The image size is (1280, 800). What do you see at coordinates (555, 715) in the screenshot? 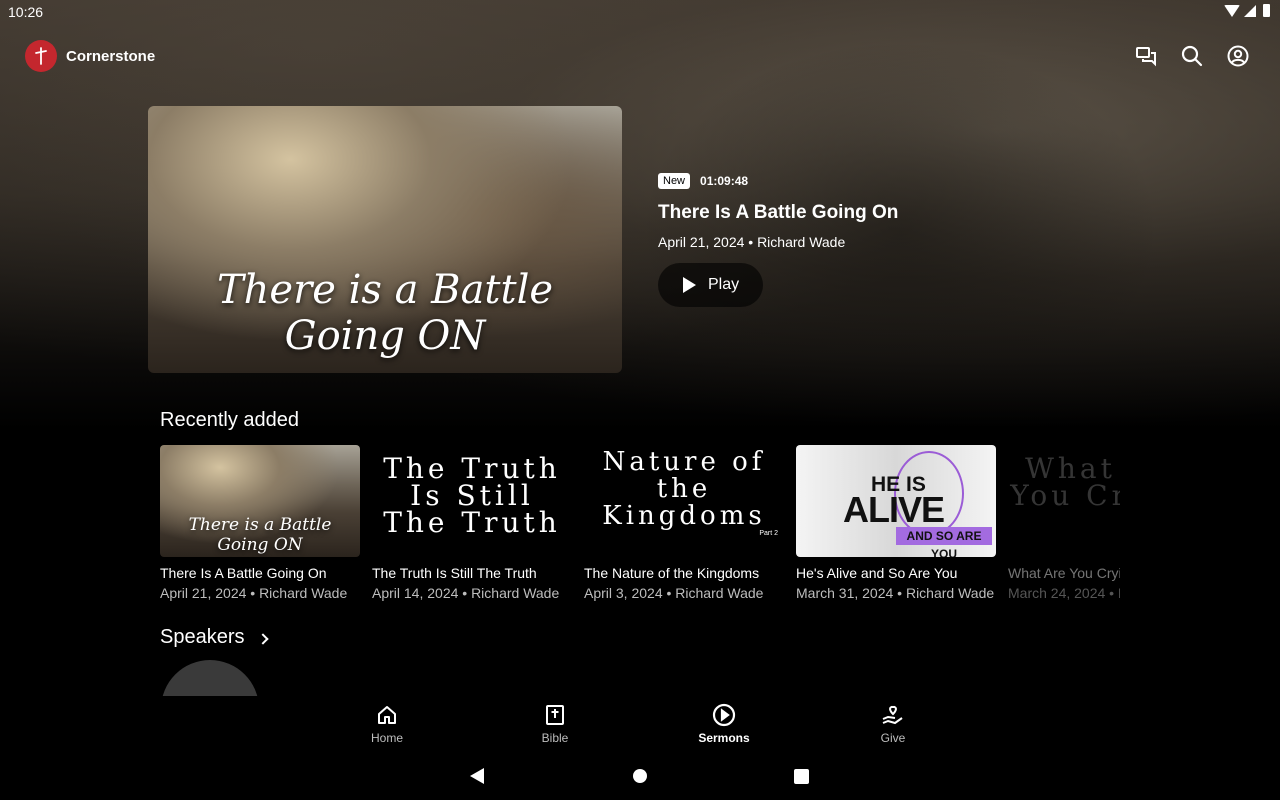
I see `bible-icon` at bounding box center [555, 715].